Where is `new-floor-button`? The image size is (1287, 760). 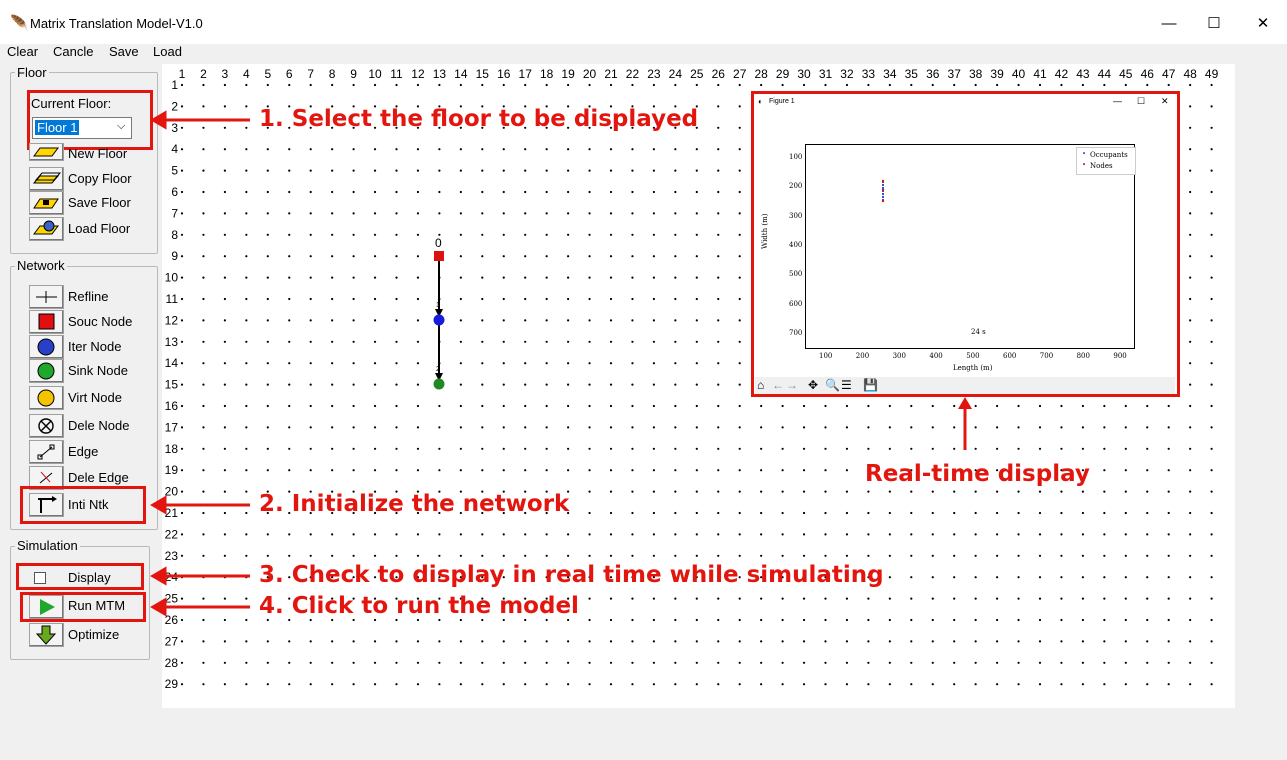 new-floor-button is located at coordinates (46, 152).